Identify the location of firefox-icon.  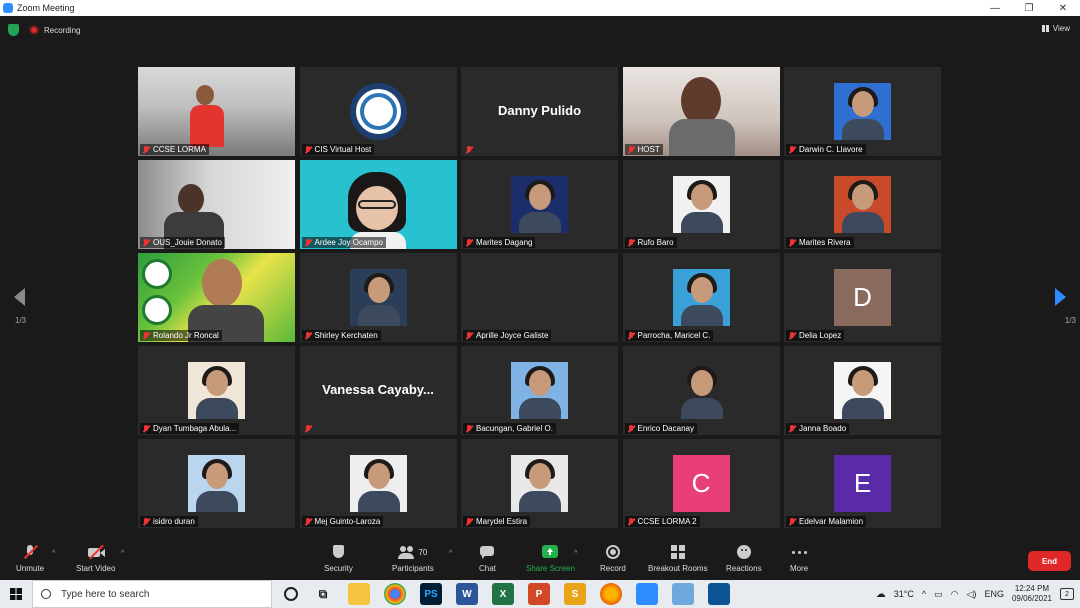
(611, 594).